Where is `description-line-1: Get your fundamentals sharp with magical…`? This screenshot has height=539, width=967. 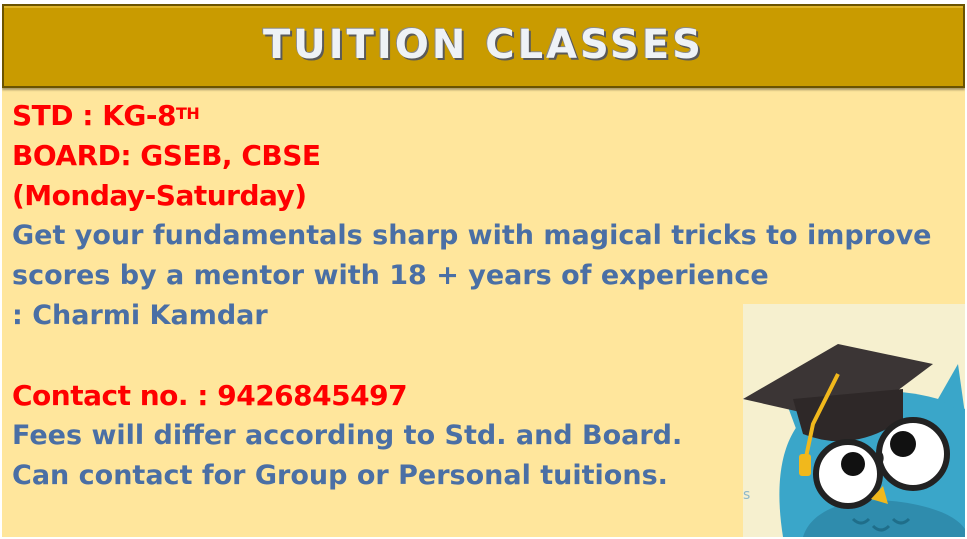 description-line-1: Get your fundamentals sharp with magical… is located at coordinates (472, 235).